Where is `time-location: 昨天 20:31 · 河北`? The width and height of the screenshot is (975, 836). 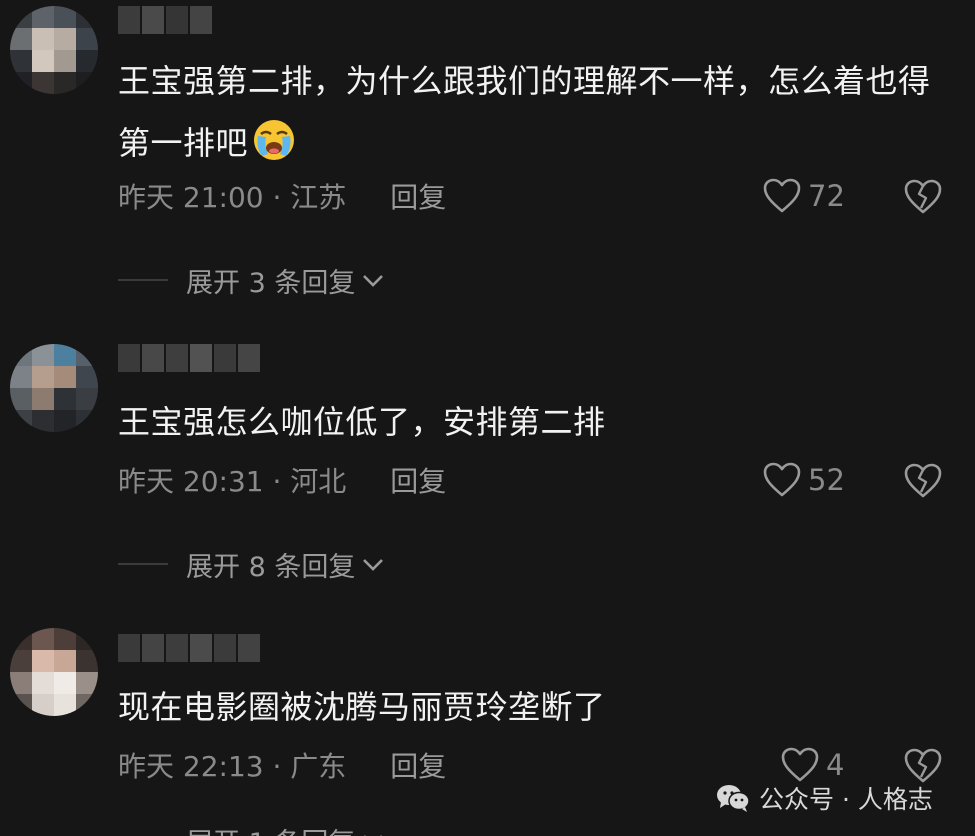
time-location: 昨天 20:31 · 河北 is located at coordinates (232, 481).